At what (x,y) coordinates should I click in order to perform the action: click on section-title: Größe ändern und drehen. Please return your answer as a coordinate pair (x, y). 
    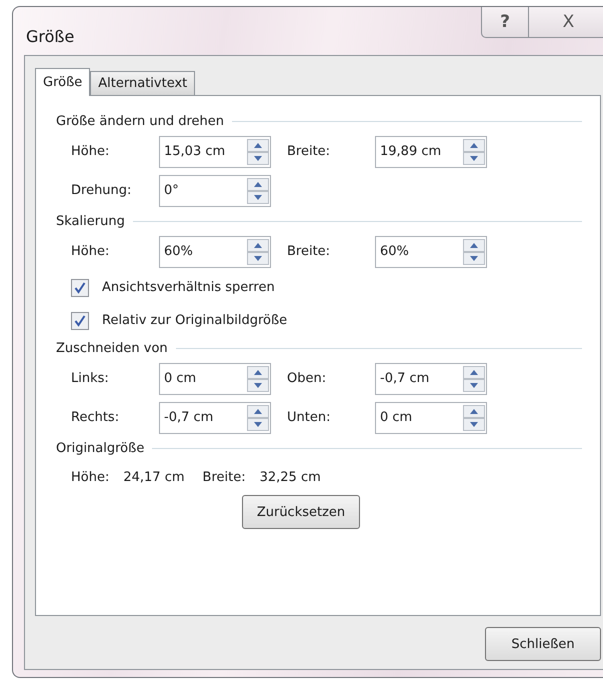
    Looking at the image, I should click on (140, 121).